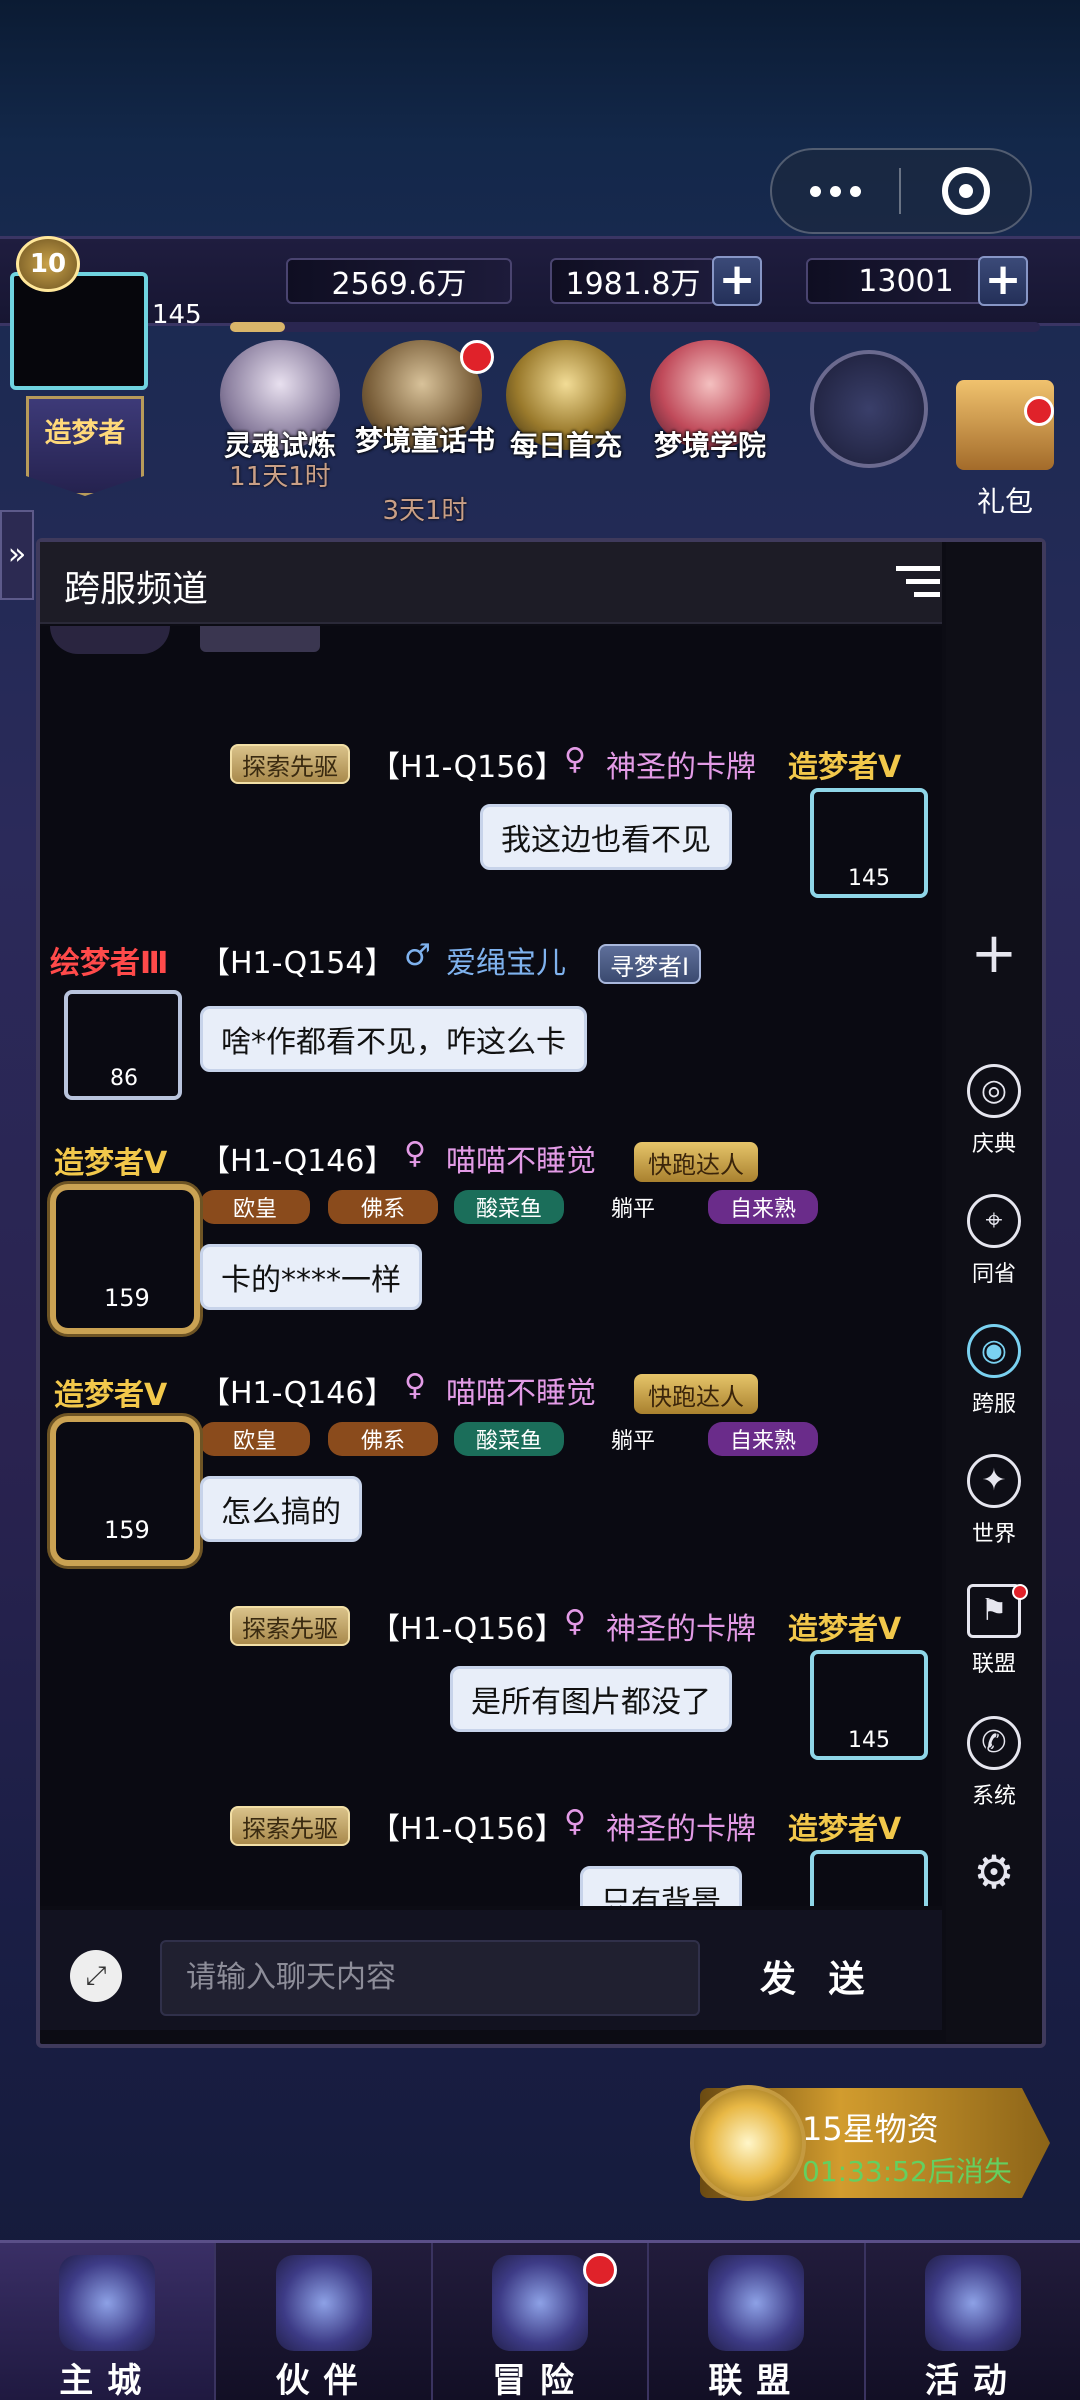 The height and width of the screenshot is (2400, 1080). Describe the element at coordinates (635, 327) in the screenshot. I see `exp-bar` at that location.